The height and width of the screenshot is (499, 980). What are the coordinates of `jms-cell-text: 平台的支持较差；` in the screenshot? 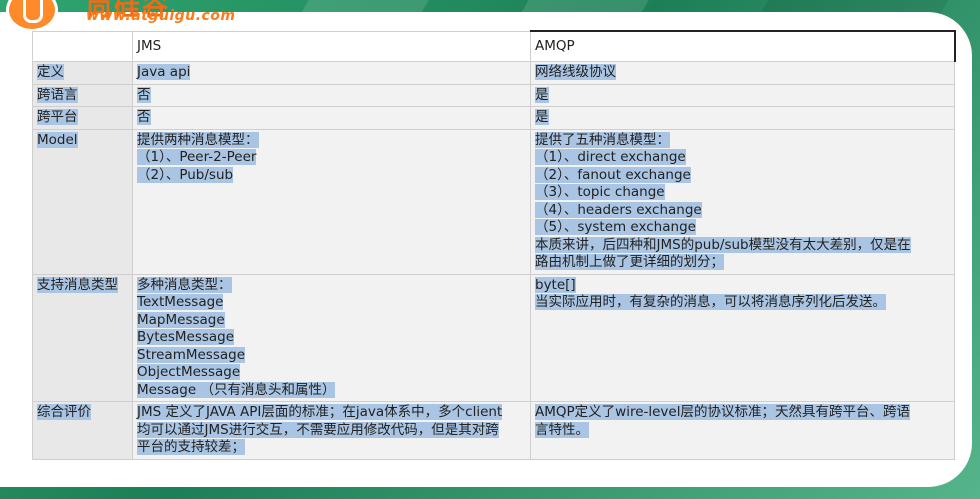 It's located at (191, 447).